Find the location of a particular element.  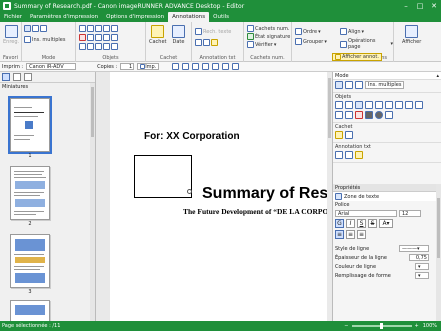

print-button: Imp. is located at coordinates (148, 66).